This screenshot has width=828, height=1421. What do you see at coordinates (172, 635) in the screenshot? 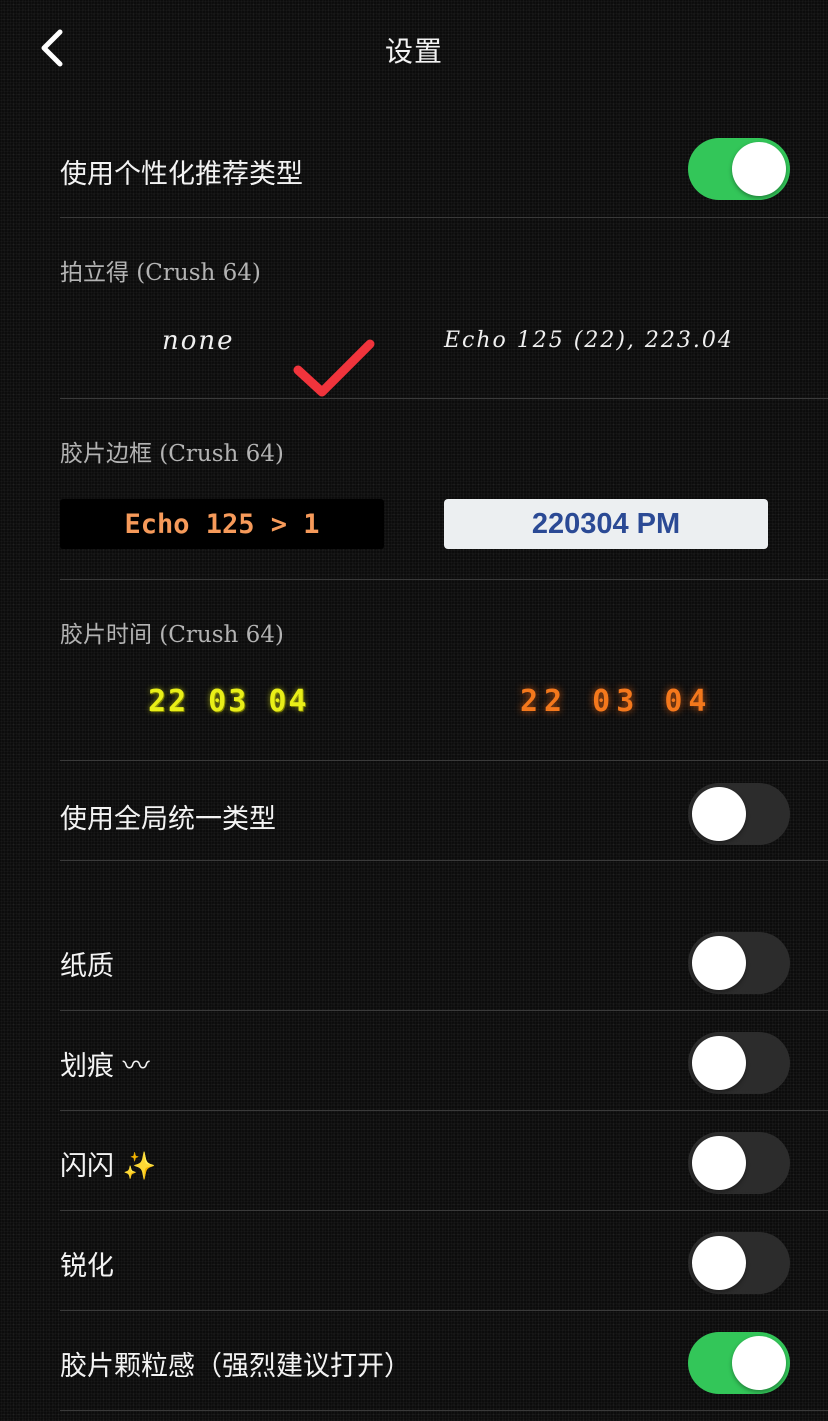
I see `section-label-film-time: 胶片时间 (Crush 64)` at bounding box center [172, 635].